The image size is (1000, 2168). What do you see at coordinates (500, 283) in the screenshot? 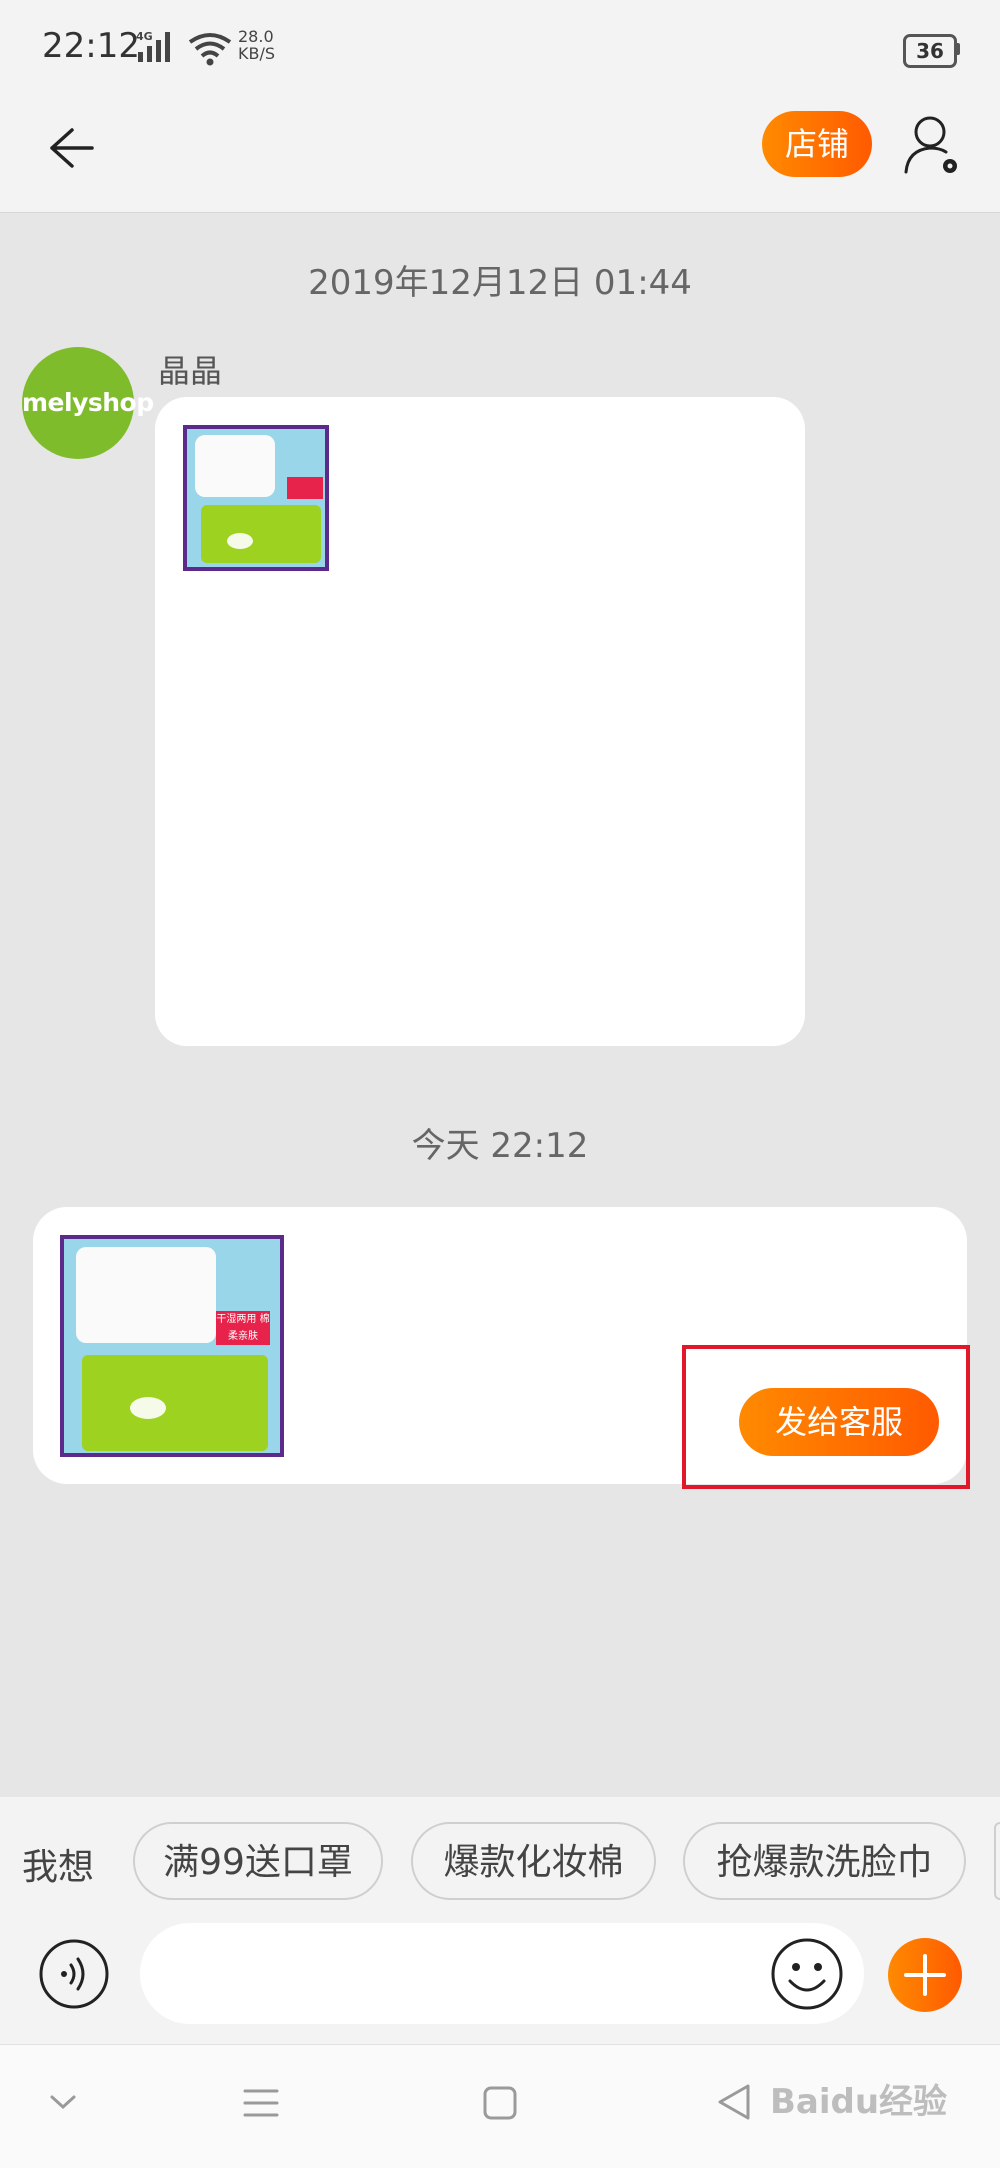
I see `message-timestamp: 2019年12月12日 01:44` at bounding box center [500, 283].